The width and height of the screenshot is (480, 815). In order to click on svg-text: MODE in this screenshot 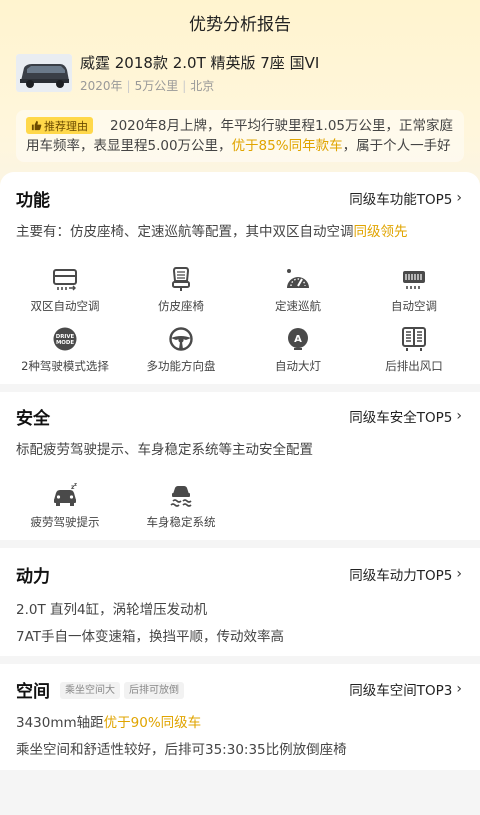, I will do `click(65, 343)`.